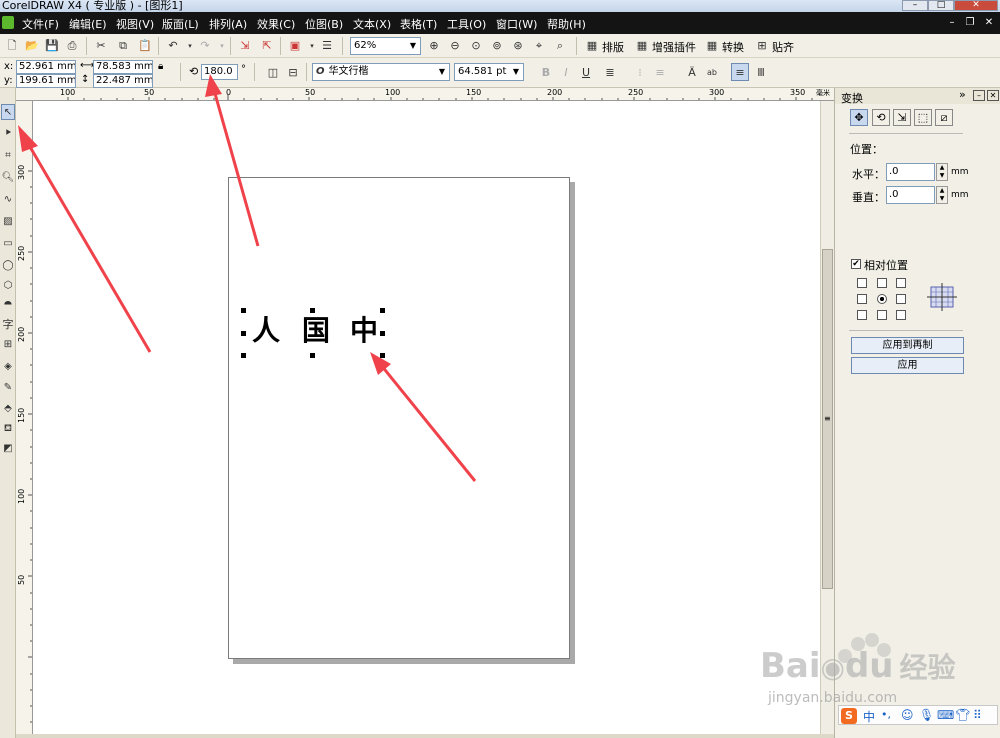 The height and width of the screenshot is (738, 1000). Describe the element at coordinates (901, 315) in the screenshot. I see `anchor-bottom-right` at that location.